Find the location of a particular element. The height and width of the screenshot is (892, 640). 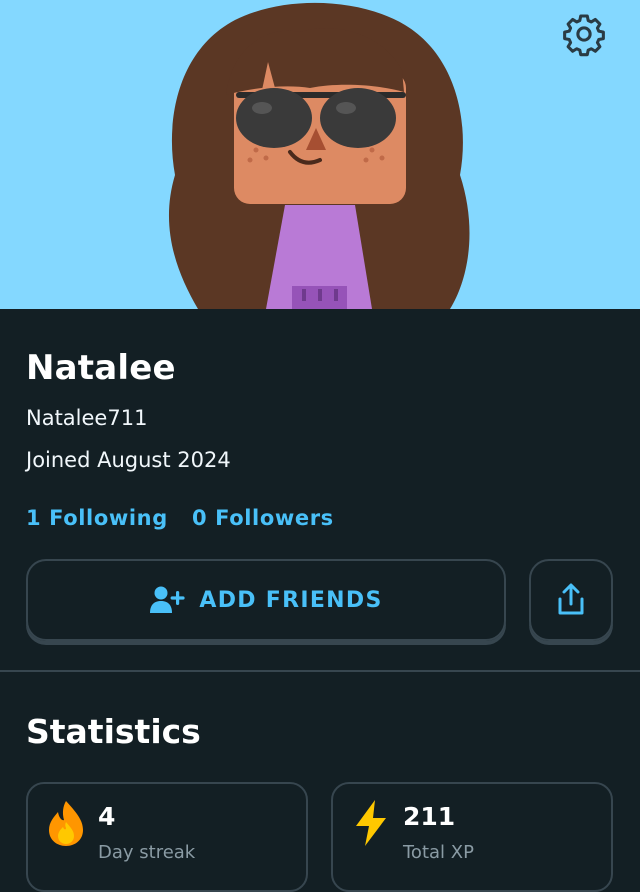

statistics-title: Statistics is located at coordinates (113, 731).